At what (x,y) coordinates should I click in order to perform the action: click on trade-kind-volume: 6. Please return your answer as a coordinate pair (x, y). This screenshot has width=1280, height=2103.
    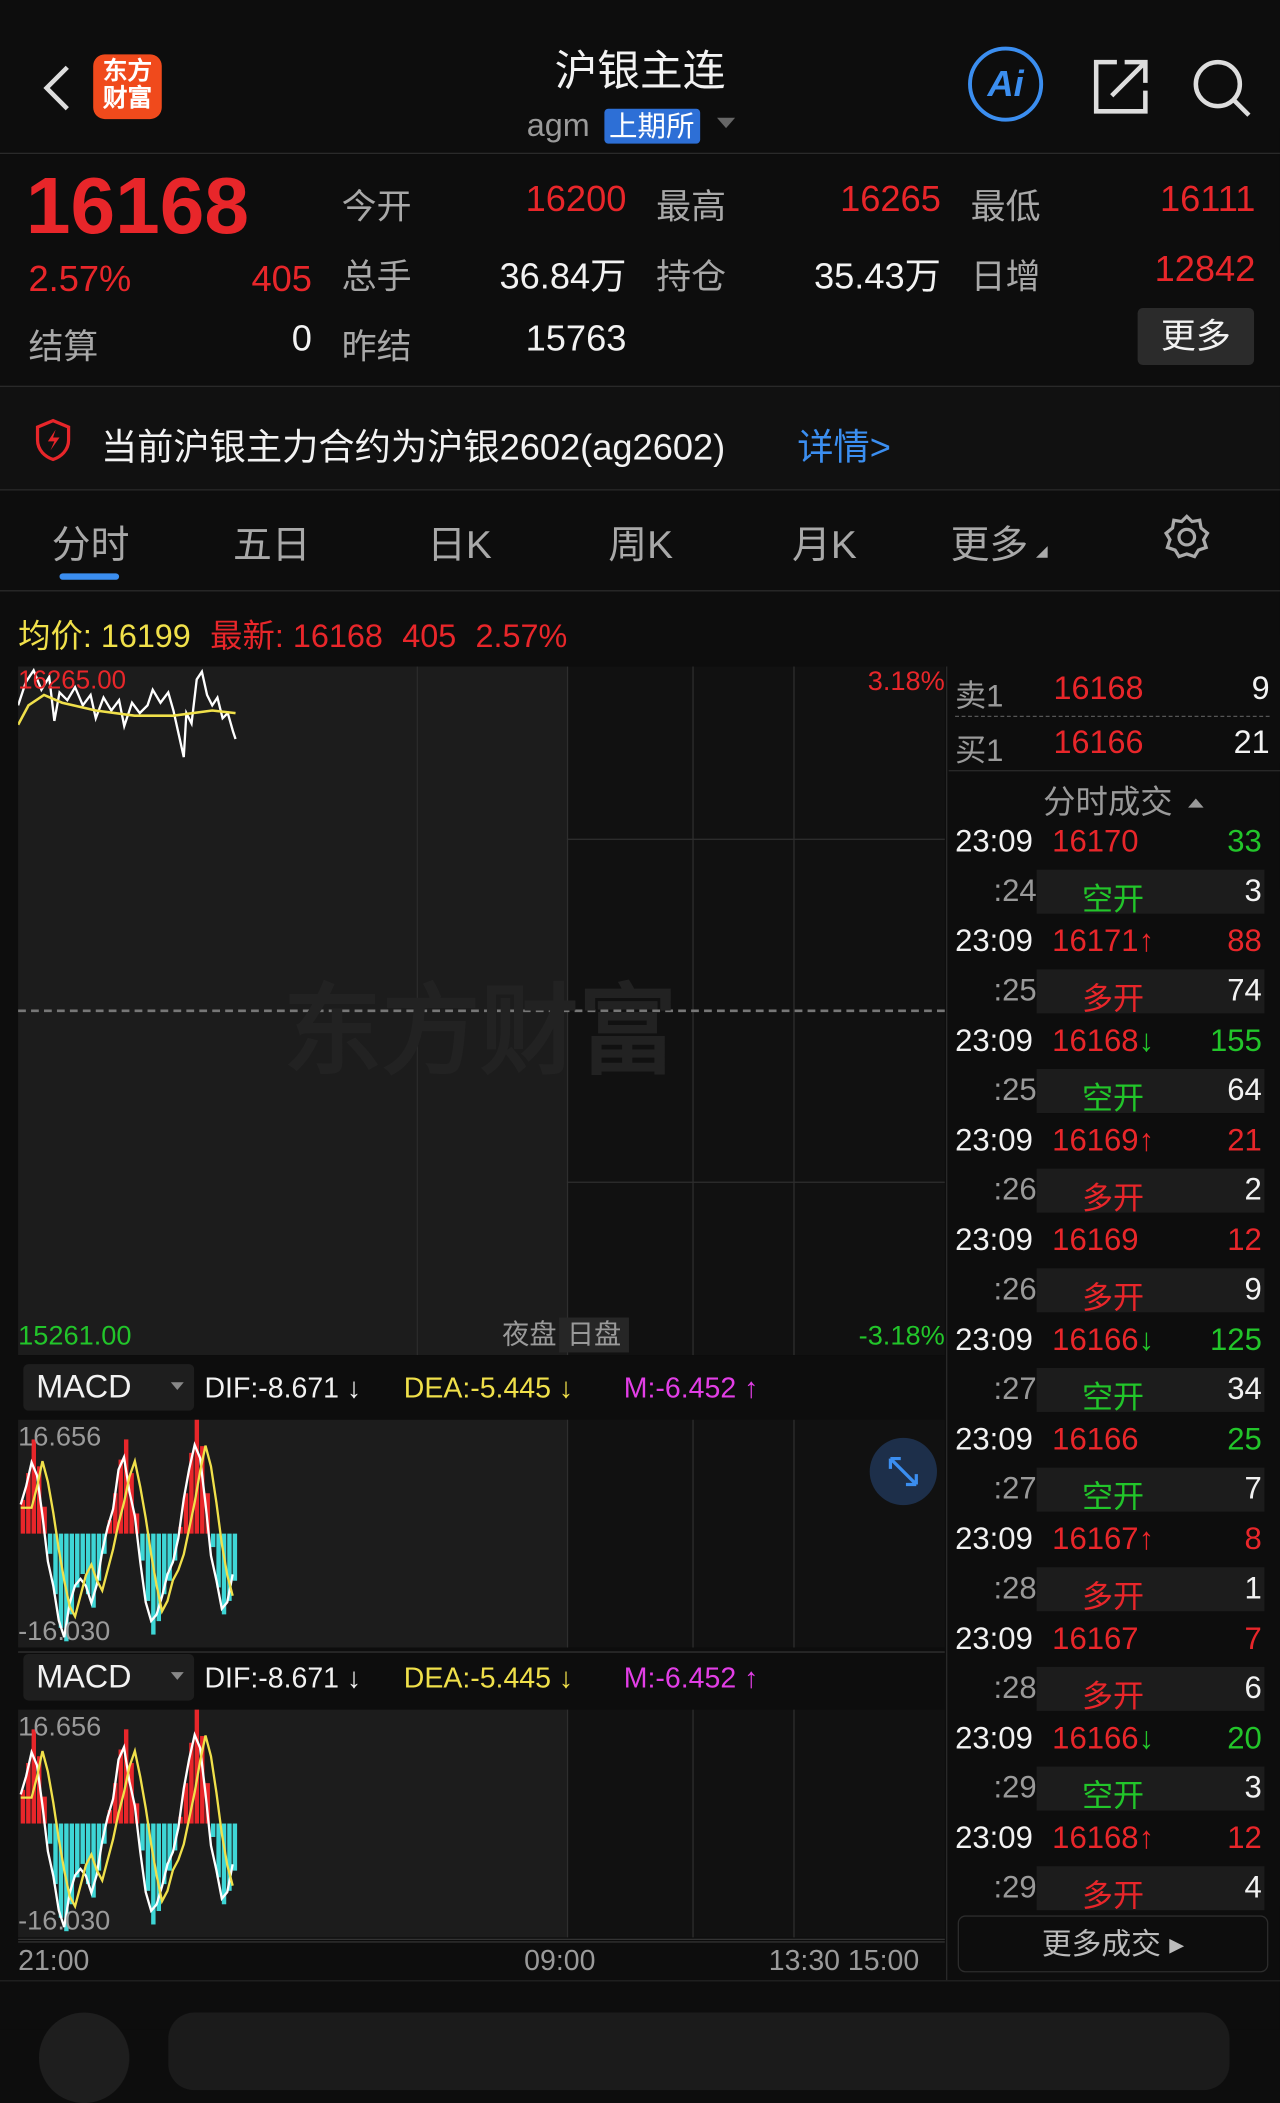
    Looking at the image, I should click on (1253, 1688).